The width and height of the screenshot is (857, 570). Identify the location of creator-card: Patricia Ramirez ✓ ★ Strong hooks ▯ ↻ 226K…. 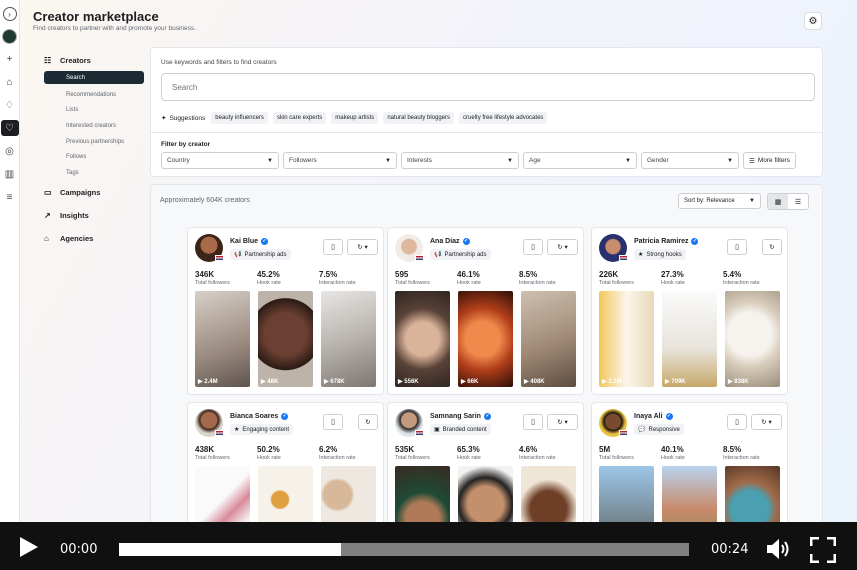
(689, 311).